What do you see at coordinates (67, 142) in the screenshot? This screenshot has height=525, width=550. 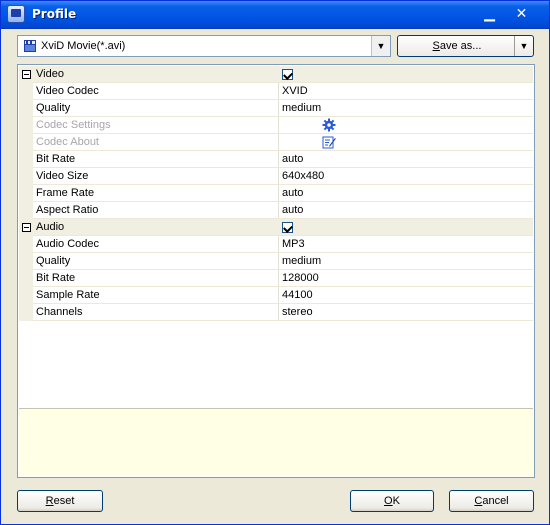 I see `property-label: Codec About` at bounding box center [67, 142].